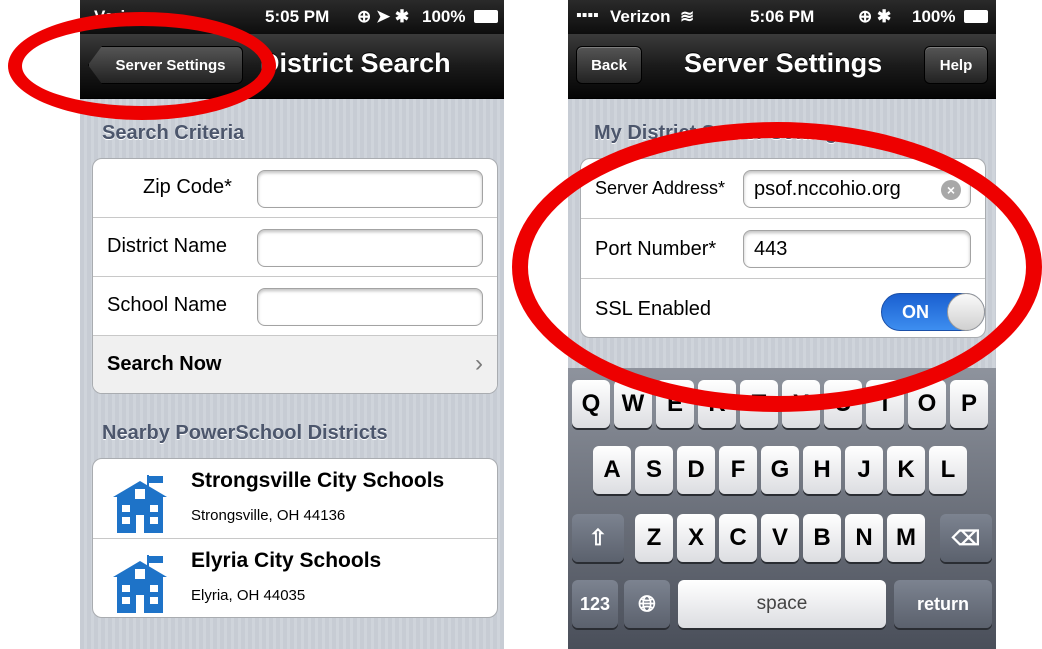 This screenshot has width=1042, height=649. What do you see at coordinates (355, 63) in the screenshot?
I see `page-title: District Search` at bounding box center [355, 63].